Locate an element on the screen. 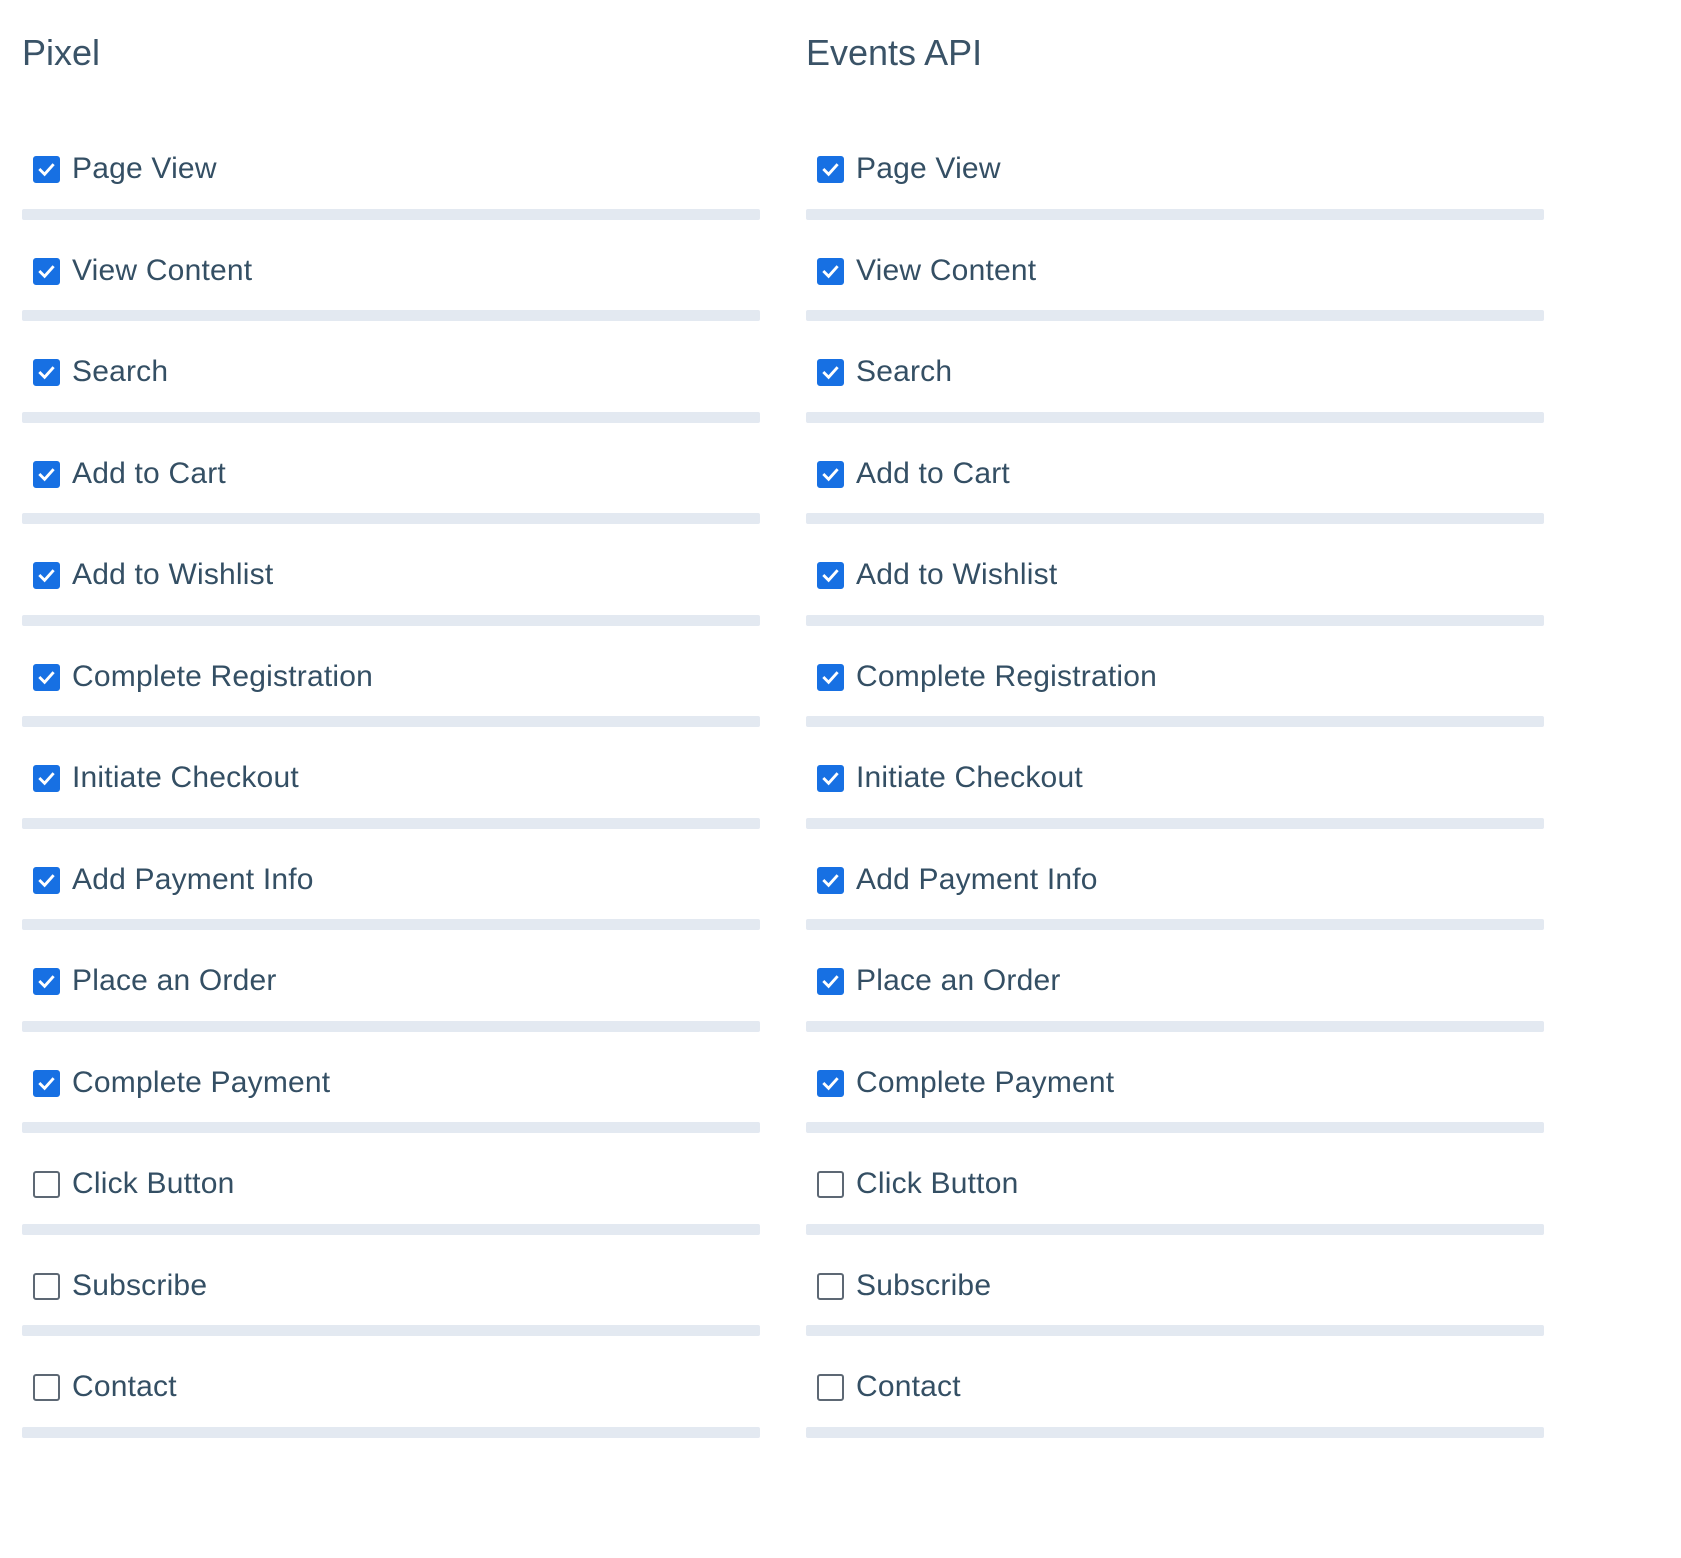 This screenshot has width=1681, height=1558. events-api-checkbox-click-button is located at coordinates (830, 1184).